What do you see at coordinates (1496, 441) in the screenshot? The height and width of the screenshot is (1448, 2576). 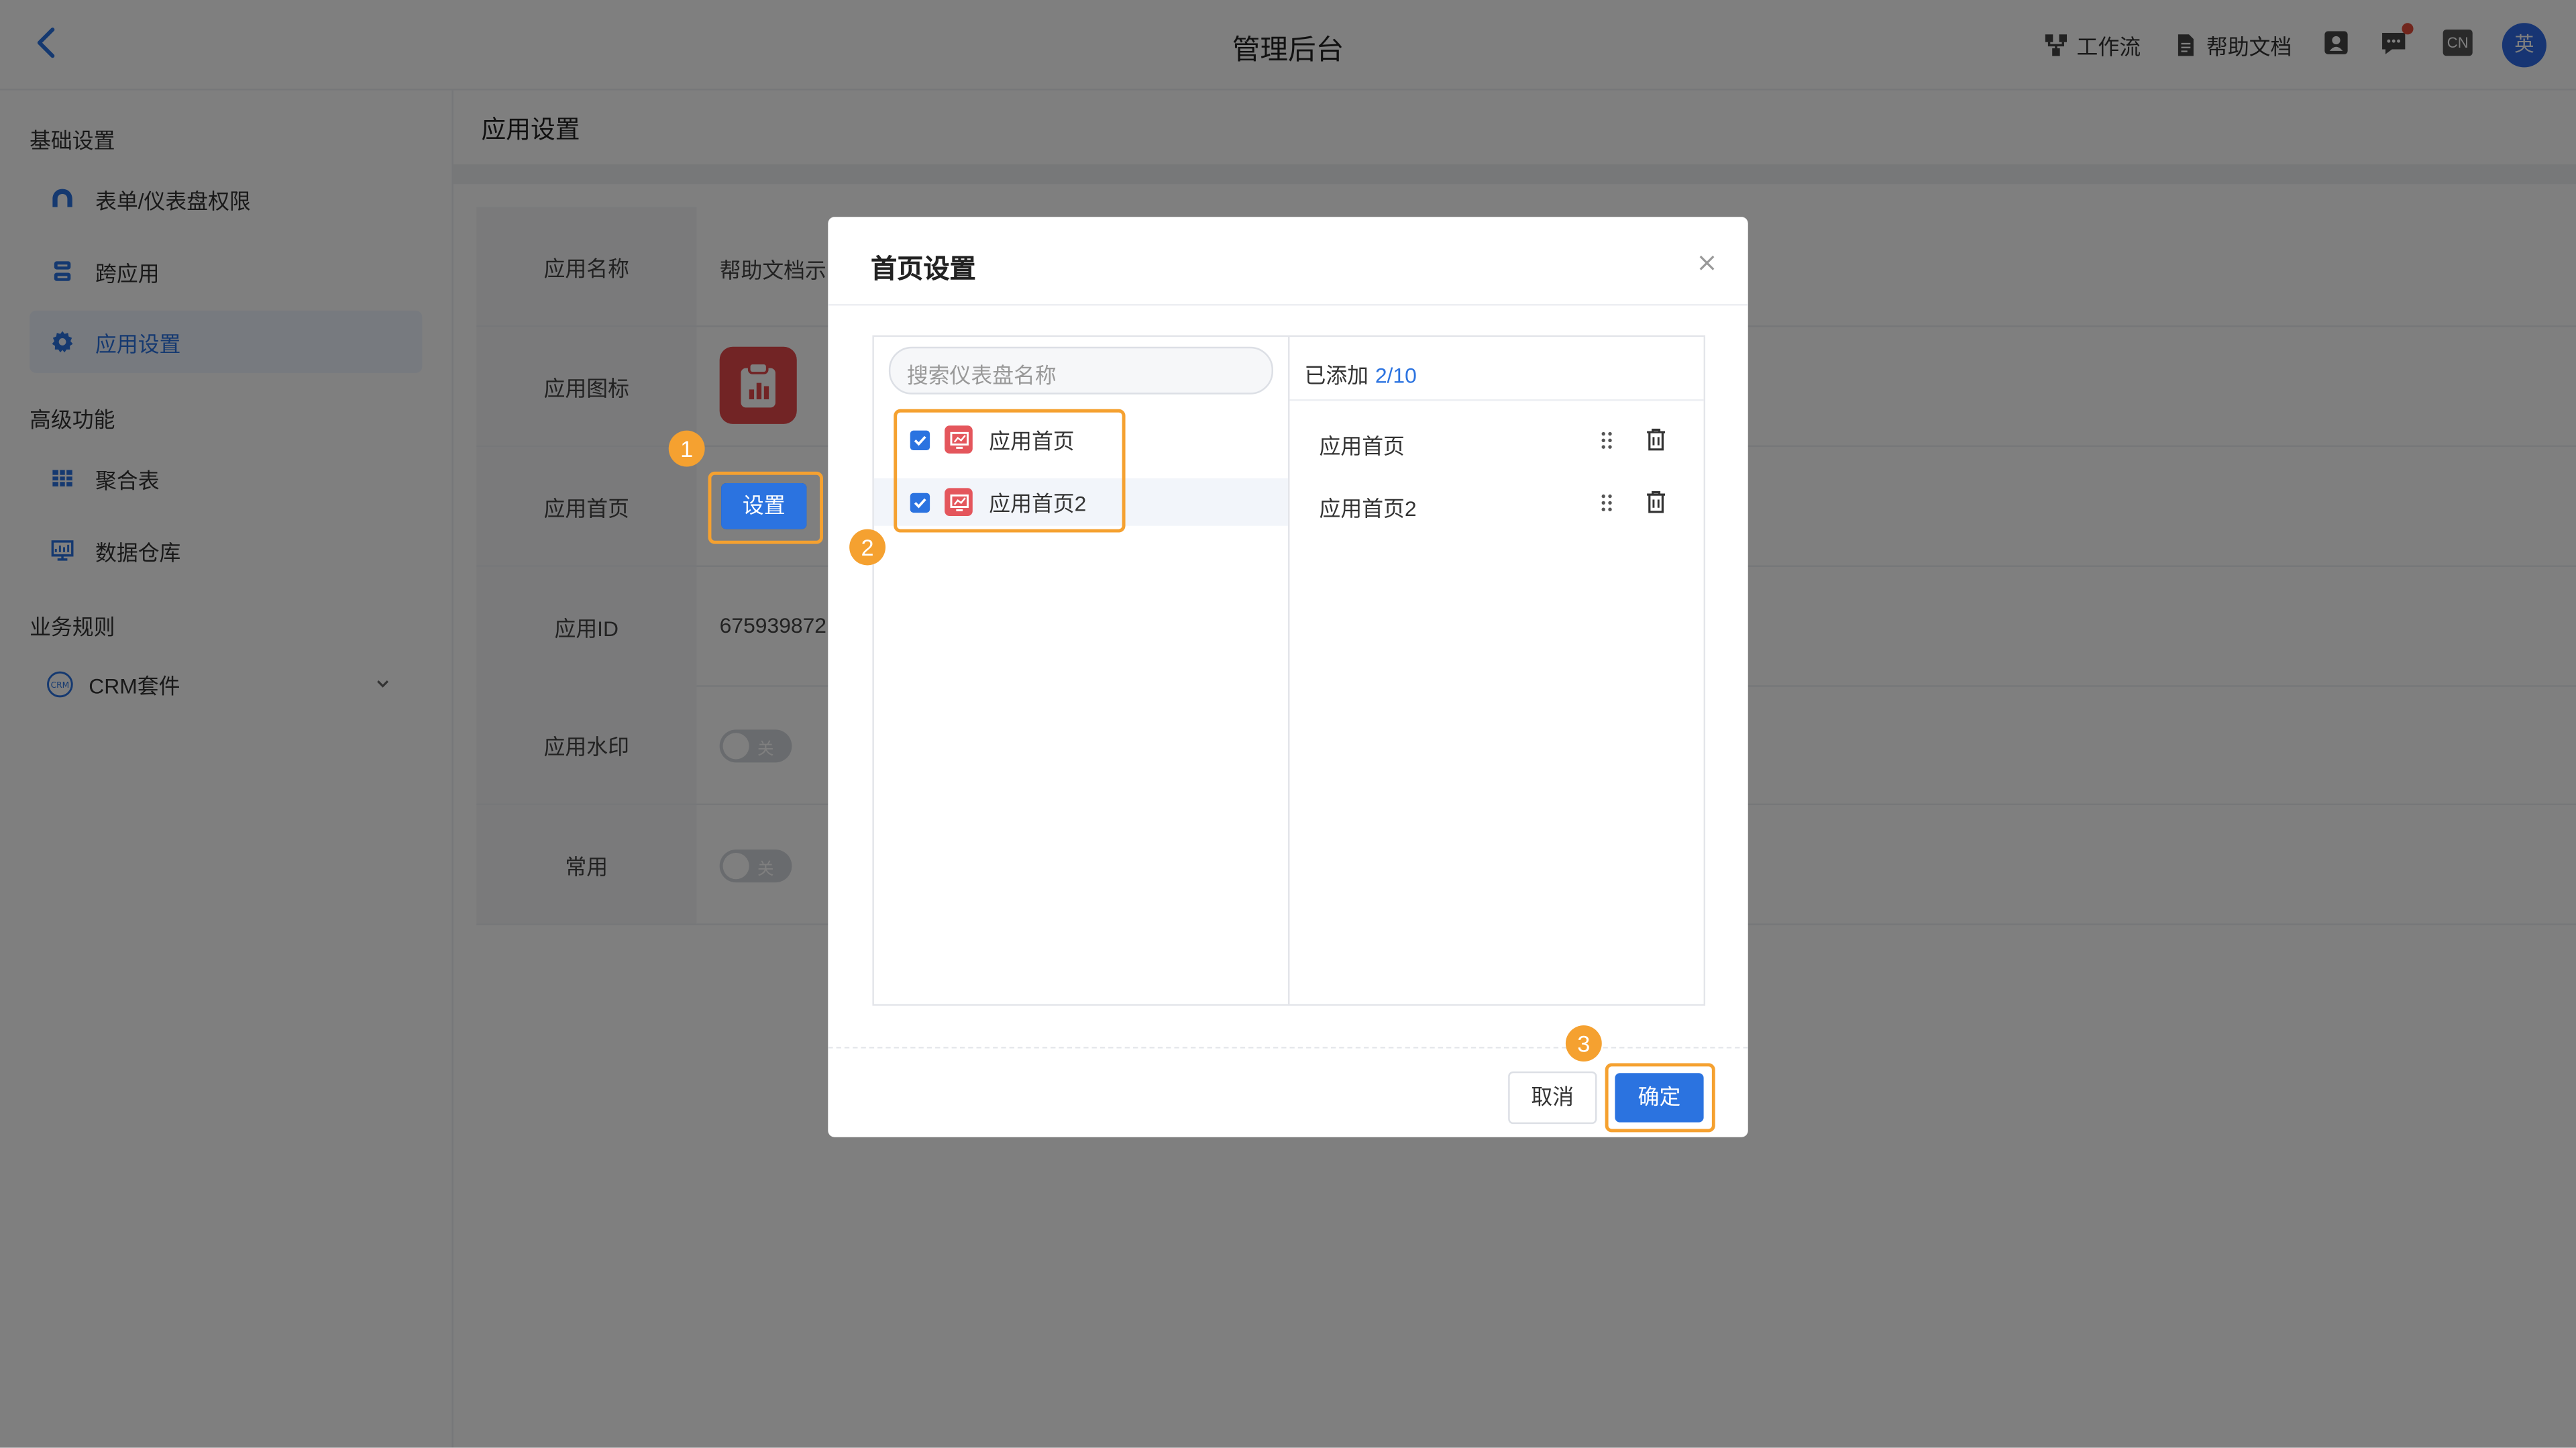 I see `added-item: 应用首页` at bounding box center [1496, 441].